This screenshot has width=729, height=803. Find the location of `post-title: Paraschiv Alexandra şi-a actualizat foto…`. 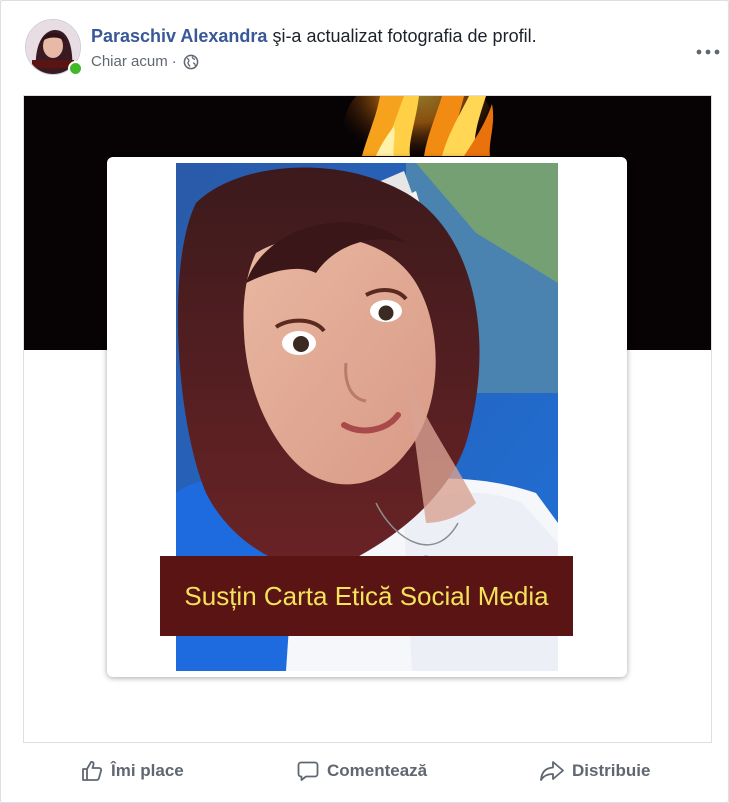

post-title: Paraschiv Alexandra şi-a actualizat foto… is located at coordinates (314, 36).